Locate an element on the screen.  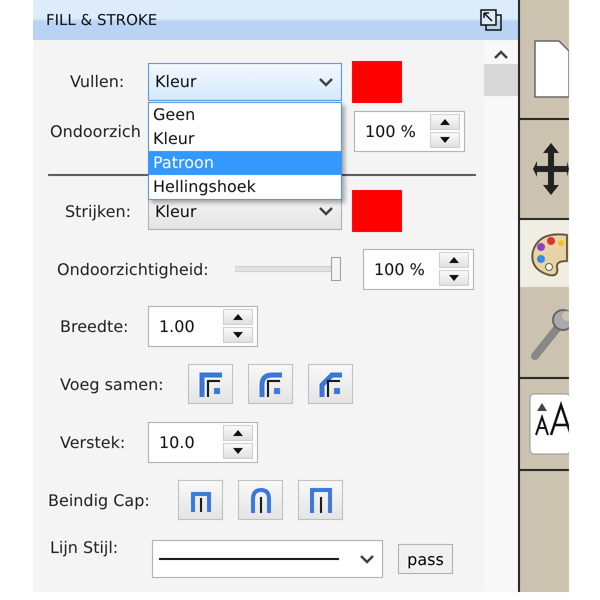
undock-icon is located at coordinates (491, 20).